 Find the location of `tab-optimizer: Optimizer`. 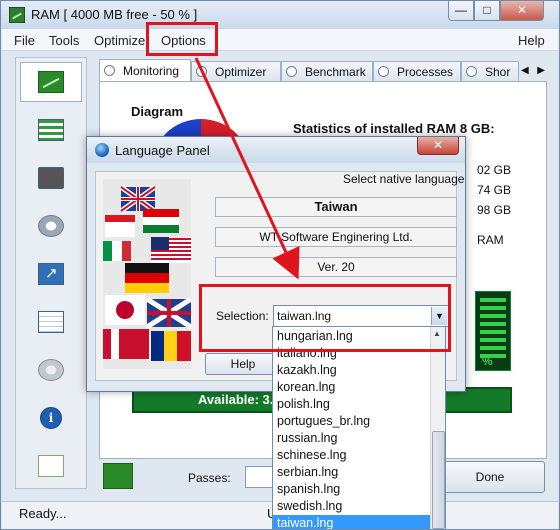

tab-optimizer: Optimizer is located at coordinates (236, 71).